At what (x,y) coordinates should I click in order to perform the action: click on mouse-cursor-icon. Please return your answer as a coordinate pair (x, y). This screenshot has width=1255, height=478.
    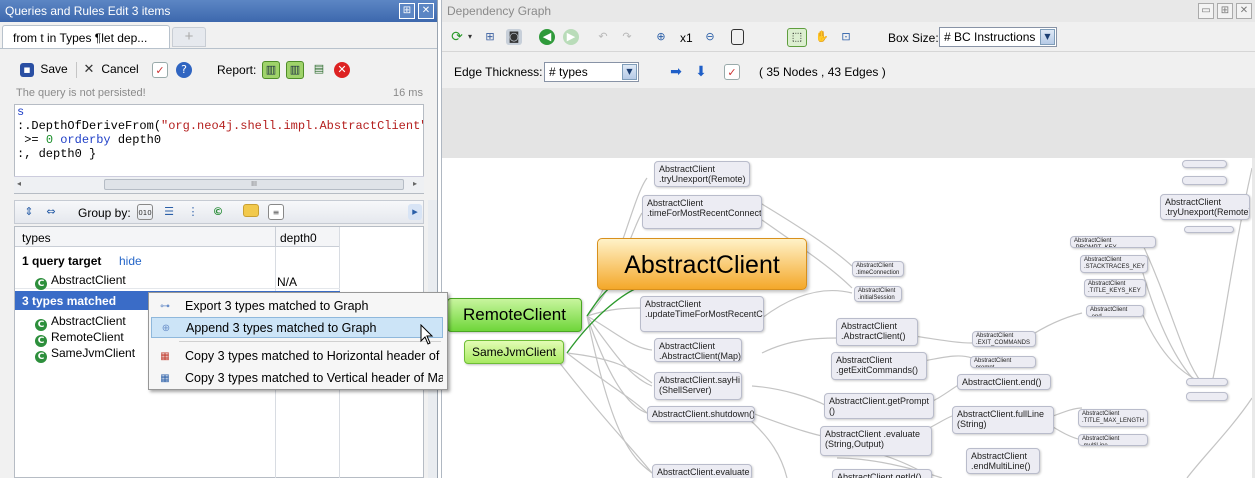
    Looking at the image, I should click on (427, 334).